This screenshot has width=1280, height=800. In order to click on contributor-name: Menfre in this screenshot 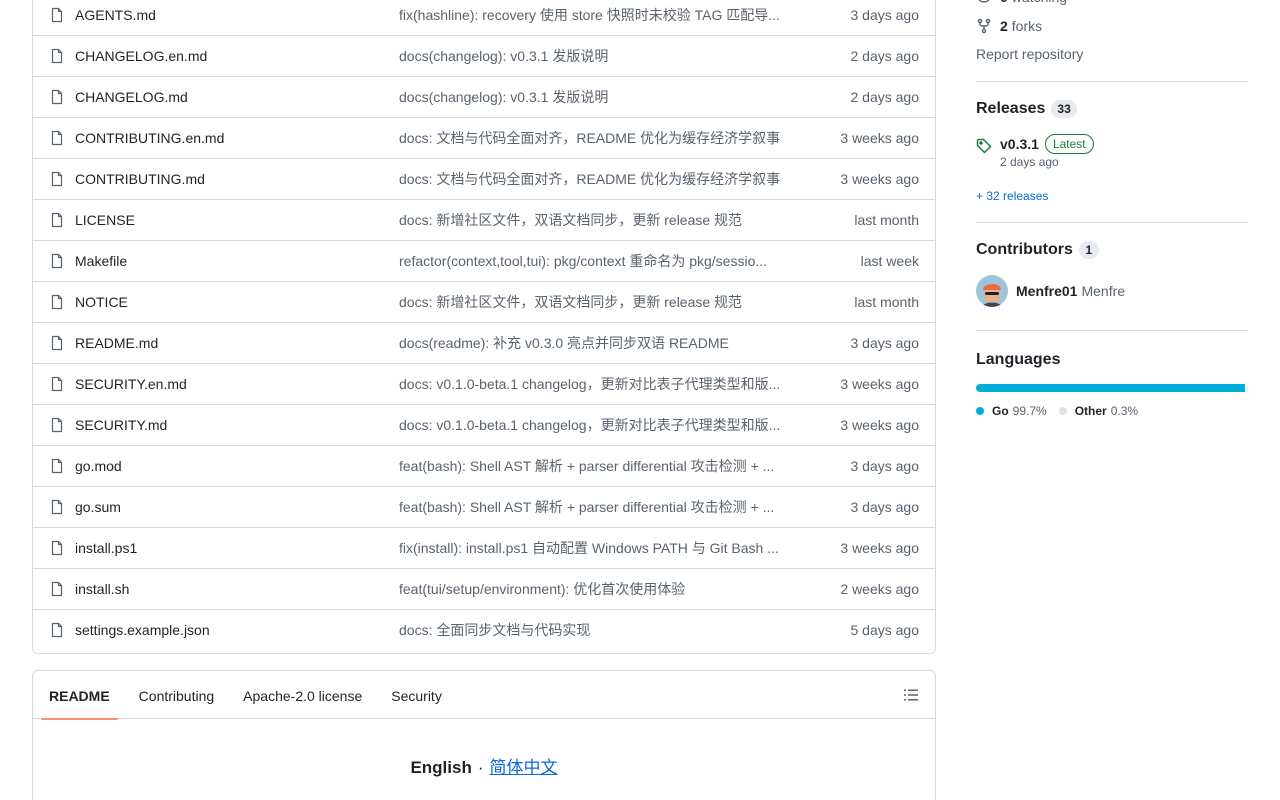, I will do `click(1103, 291)`.